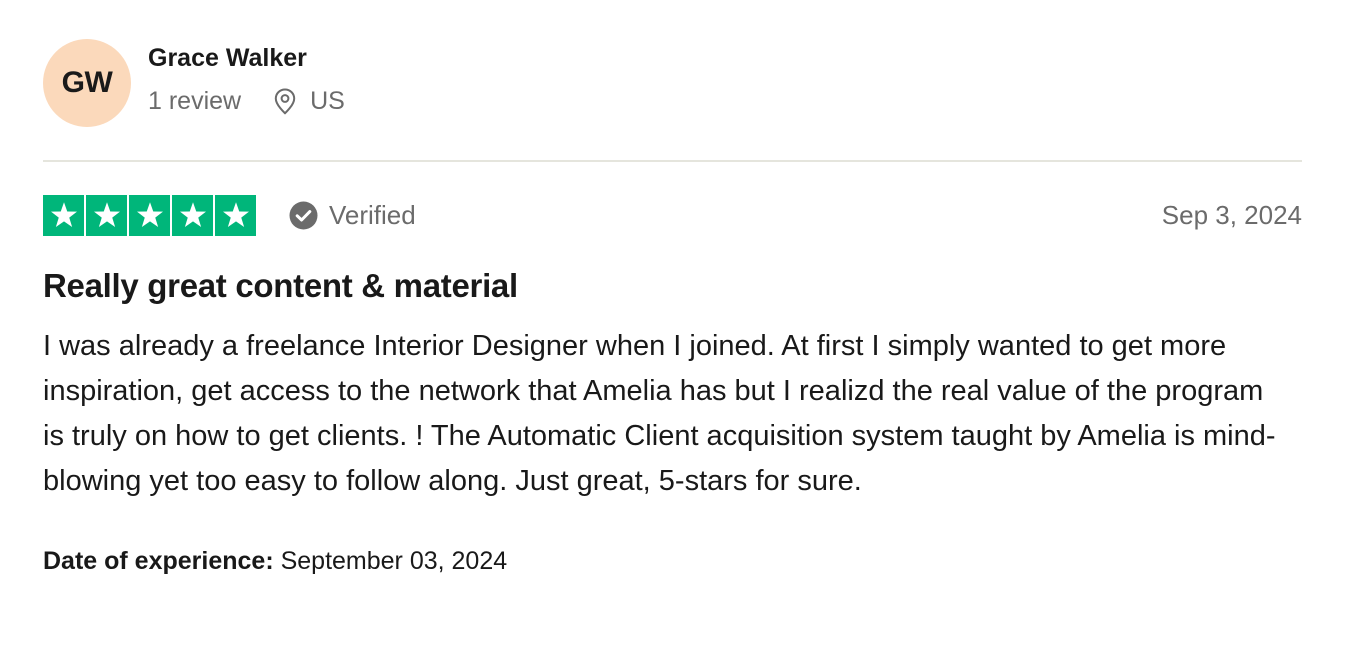 The image size is (1346, 648). I want to click on reviewer-location: US, so click(309, 101).